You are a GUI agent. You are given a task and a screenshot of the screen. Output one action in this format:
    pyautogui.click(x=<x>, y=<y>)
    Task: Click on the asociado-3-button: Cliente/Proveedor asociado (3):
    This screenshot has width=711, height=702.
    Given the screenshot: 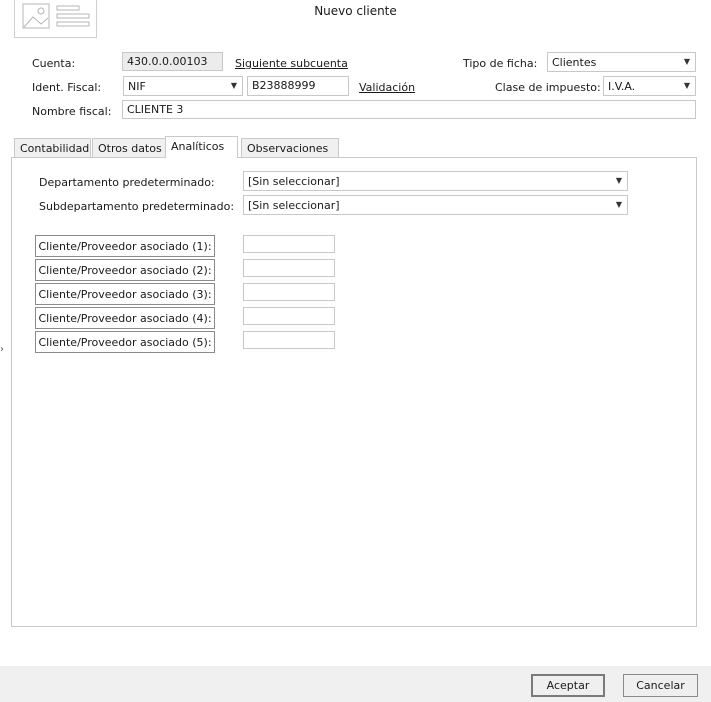 What is the action you would take?
    pyautogui.click(x=125, y=294)
    